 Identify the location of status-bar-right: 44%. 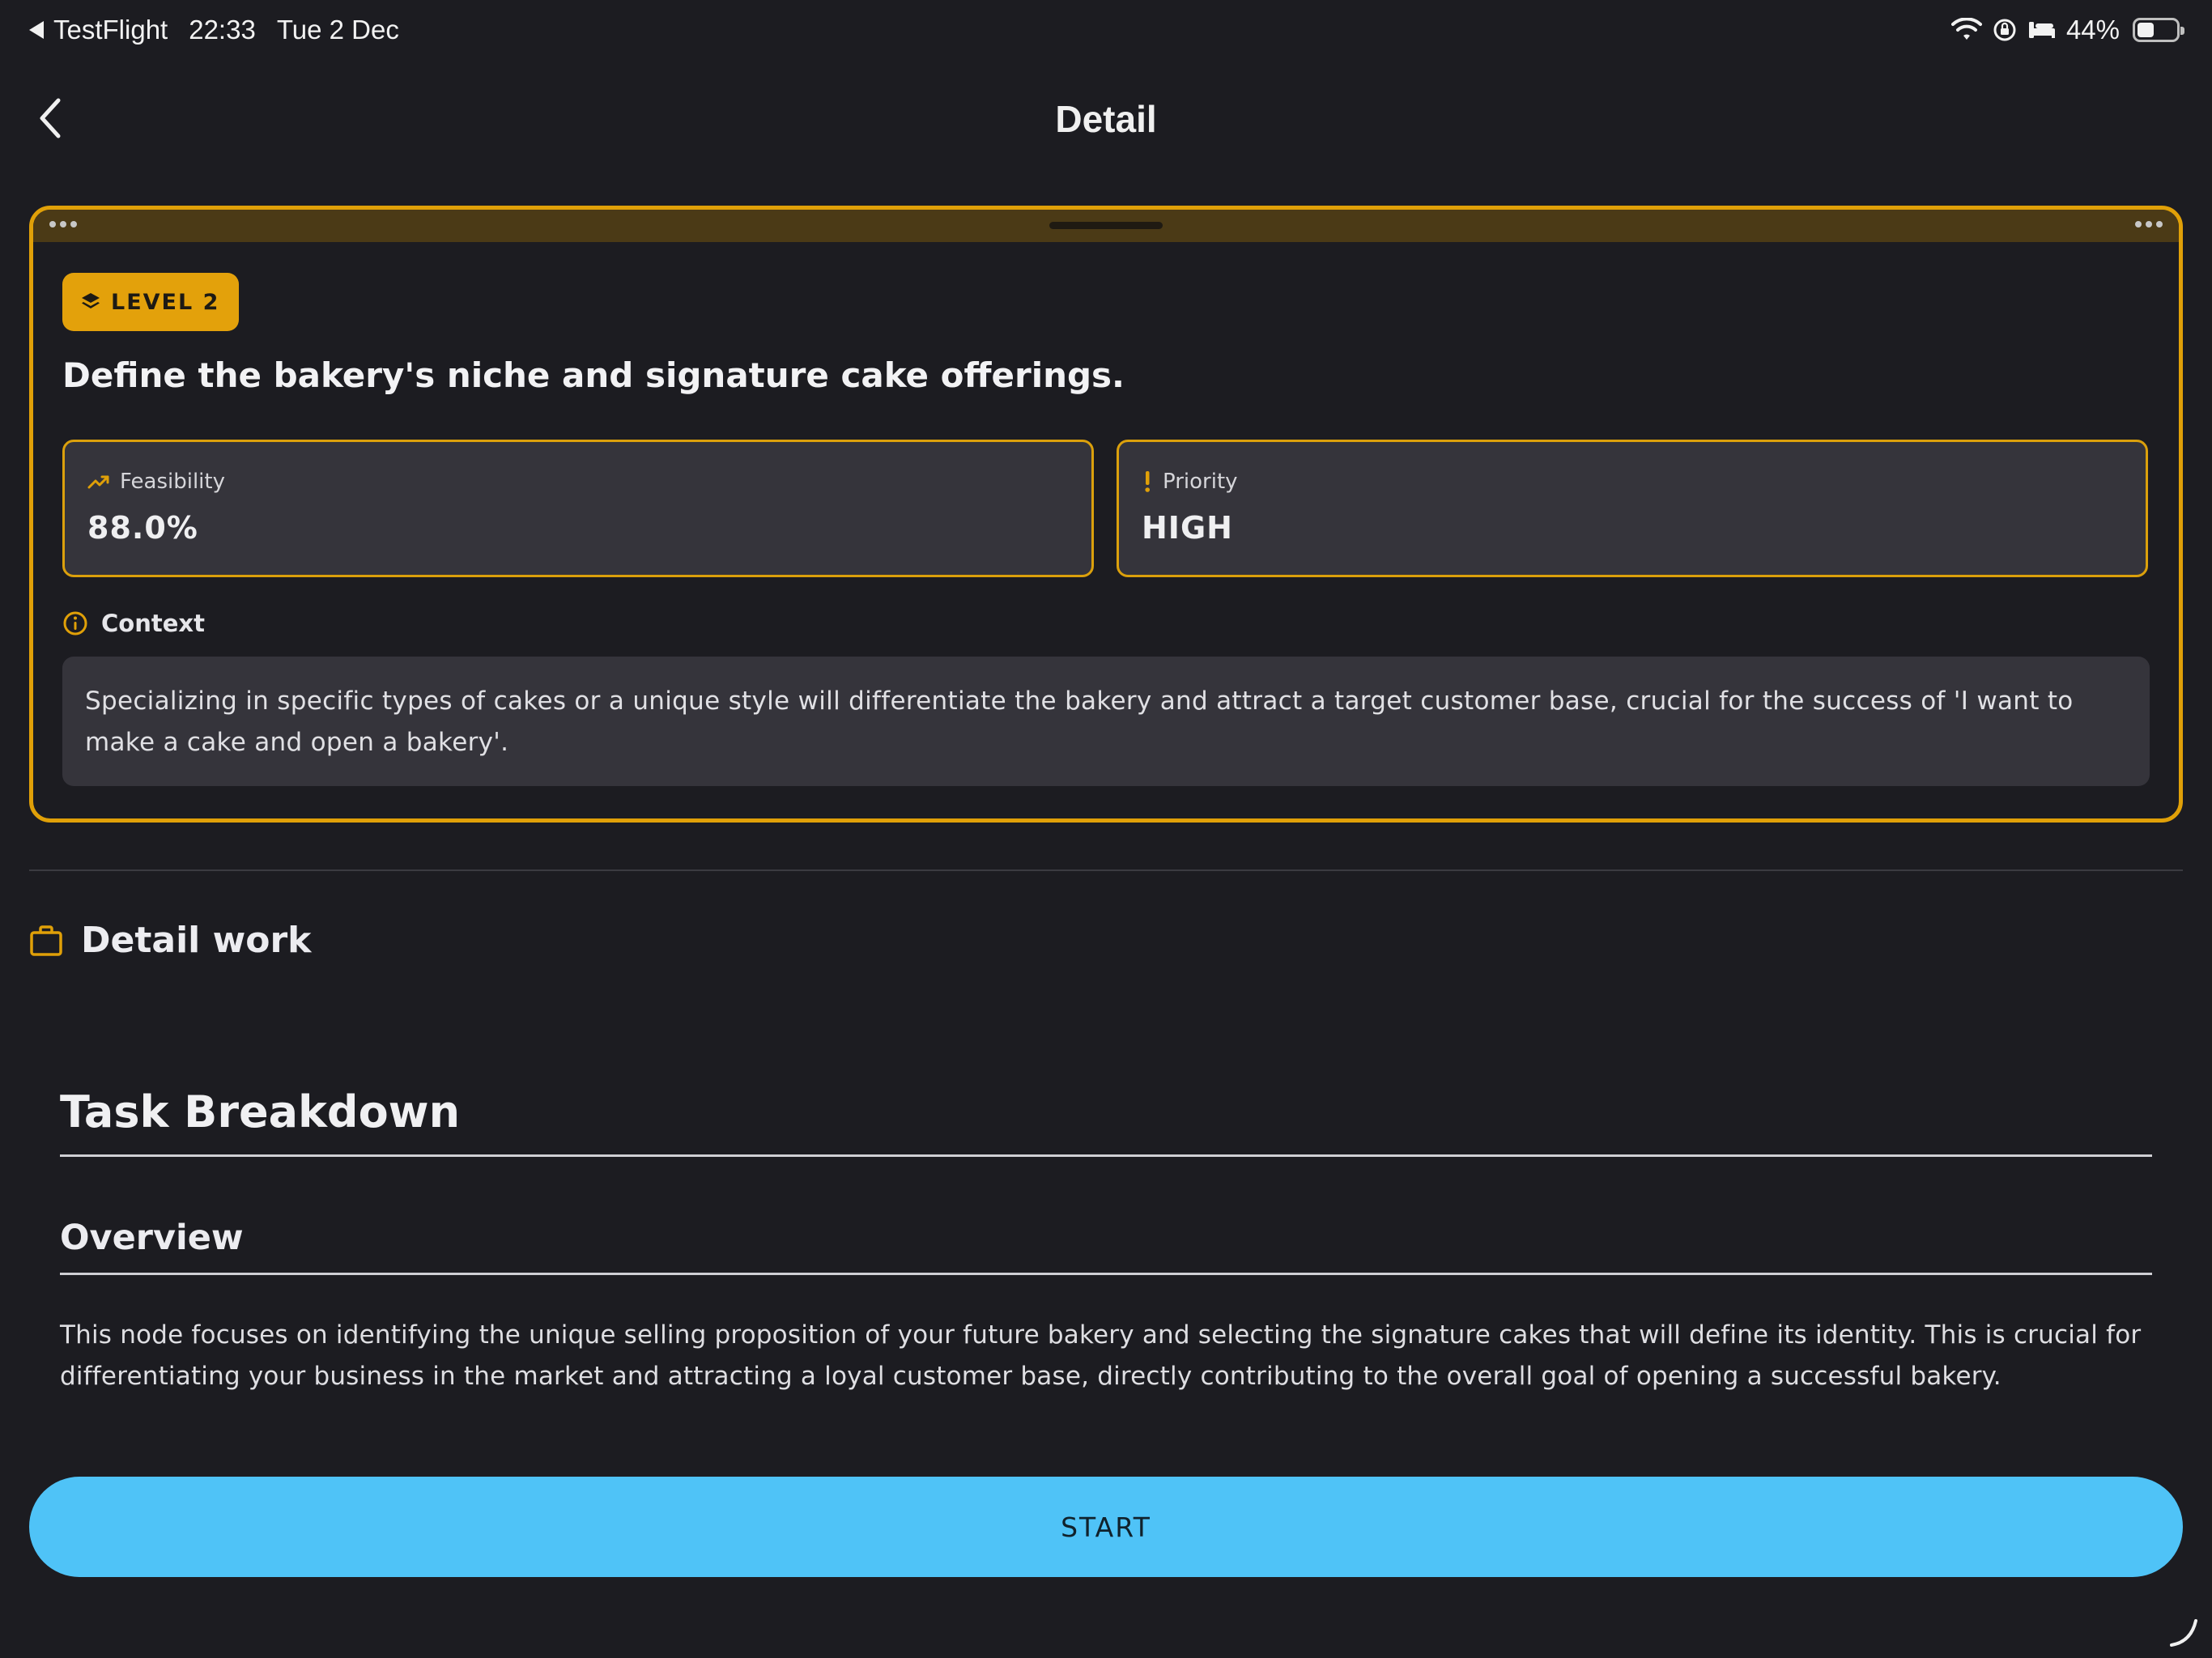
(2067, 30).